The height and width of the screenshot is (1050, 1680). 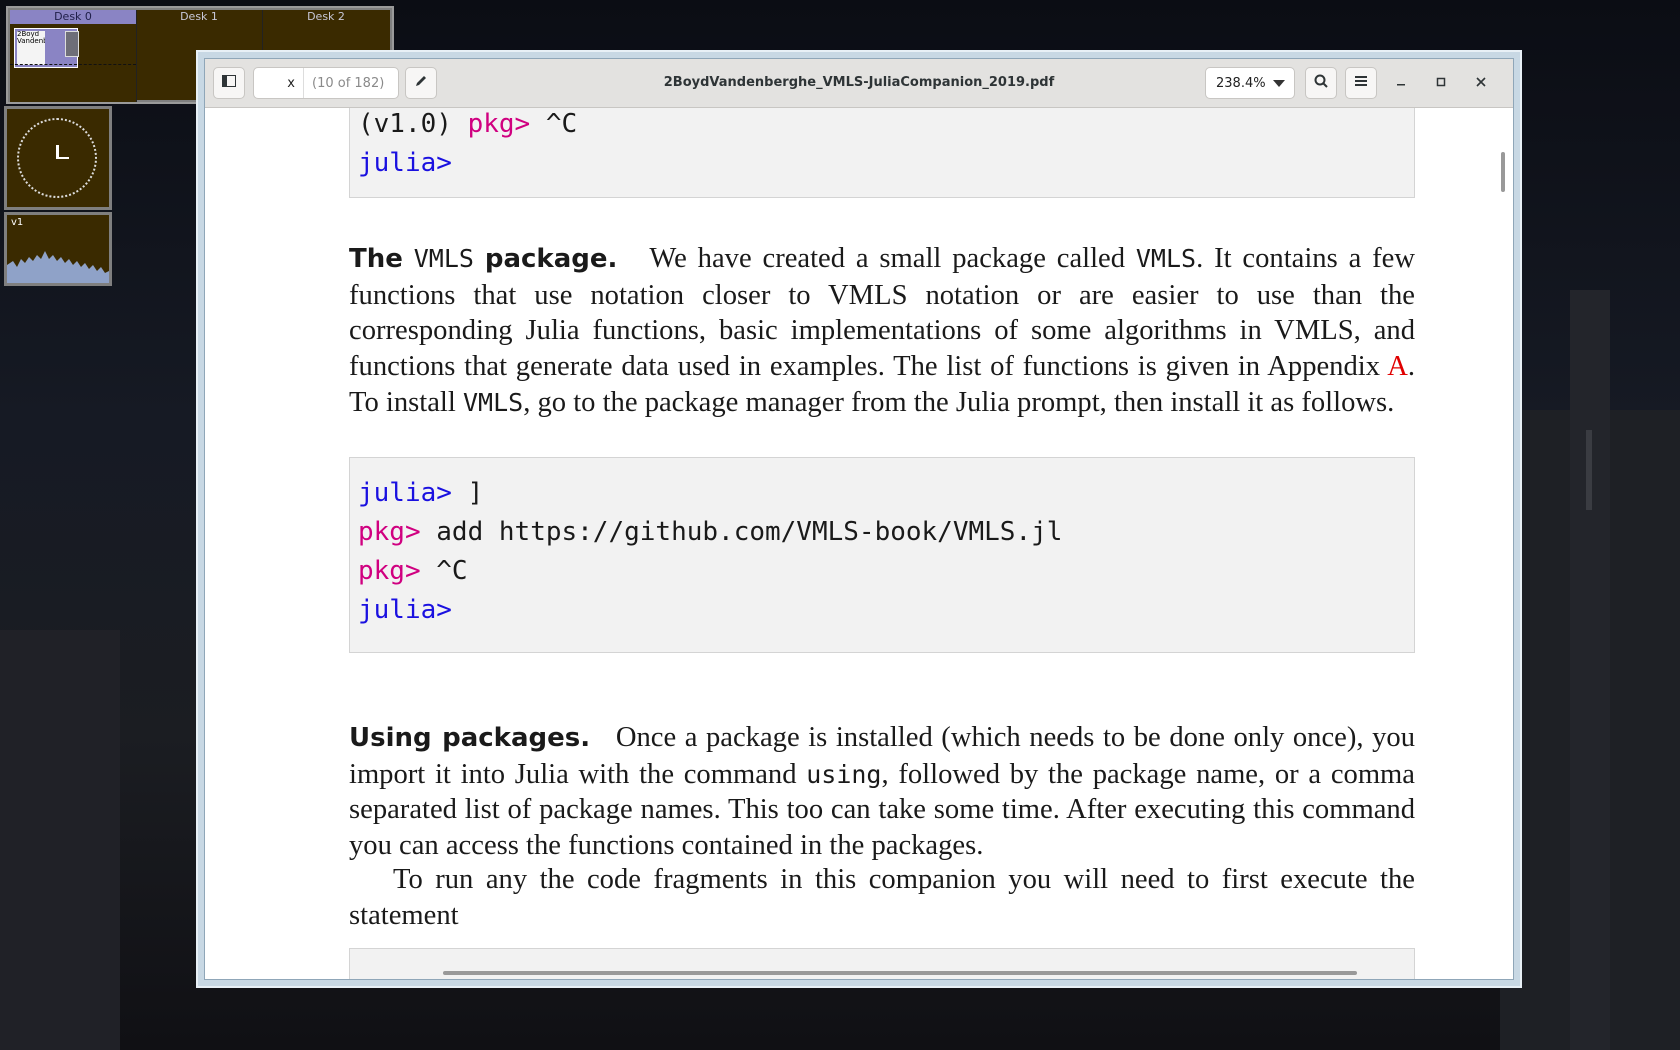 I want to click on vertical-scrollbar, so click(x=1503, y=172).